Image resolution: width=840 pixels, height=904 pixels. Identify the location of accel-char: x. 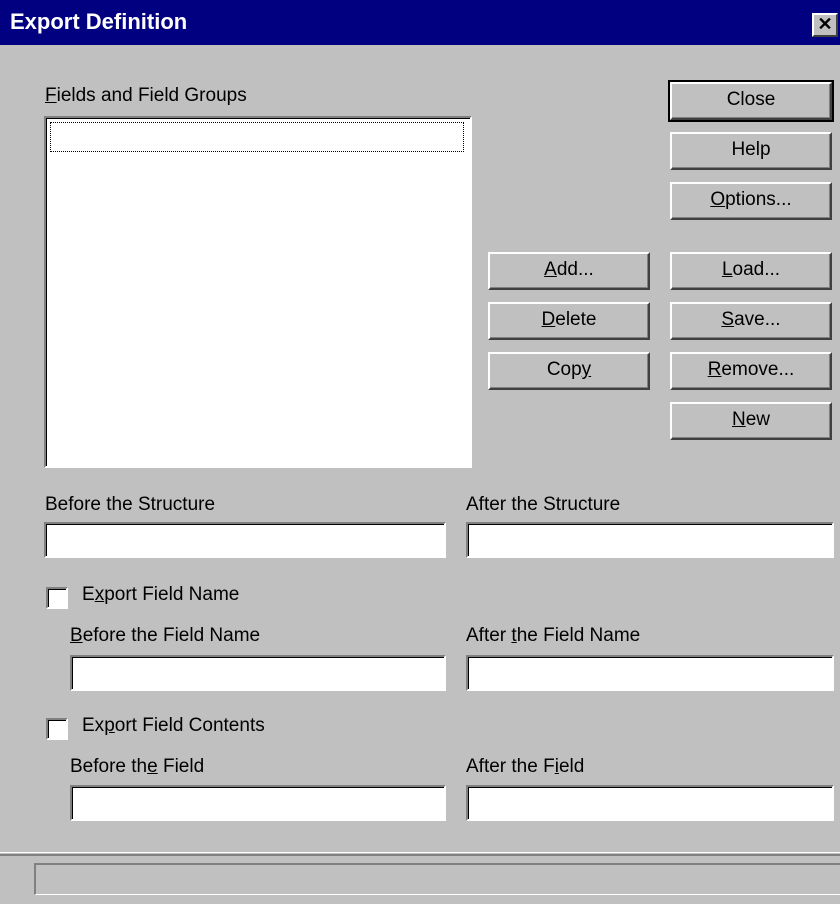
(99, 594).